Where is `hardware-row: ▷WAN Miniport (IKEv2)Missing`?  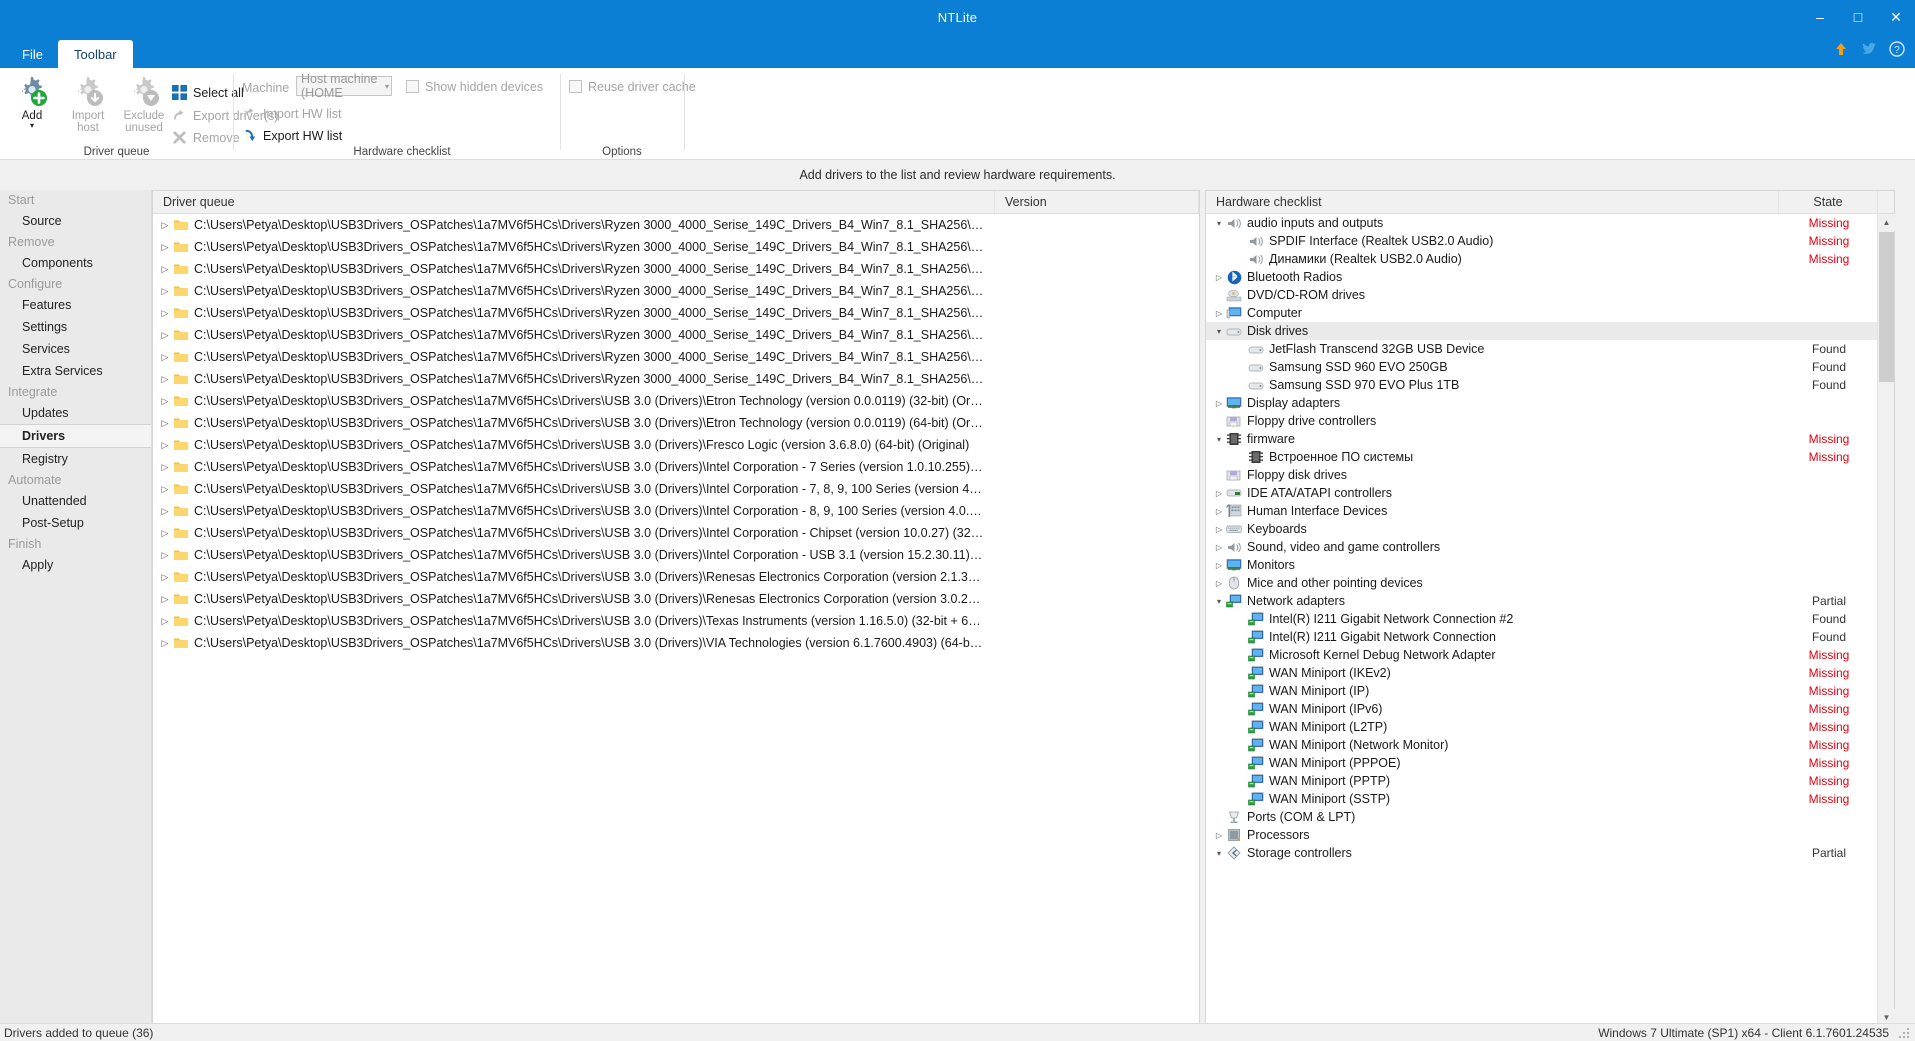 hardware-row: ▷WAN Miniport (IKEv2)Missing is located at coordinates (1541, 673).